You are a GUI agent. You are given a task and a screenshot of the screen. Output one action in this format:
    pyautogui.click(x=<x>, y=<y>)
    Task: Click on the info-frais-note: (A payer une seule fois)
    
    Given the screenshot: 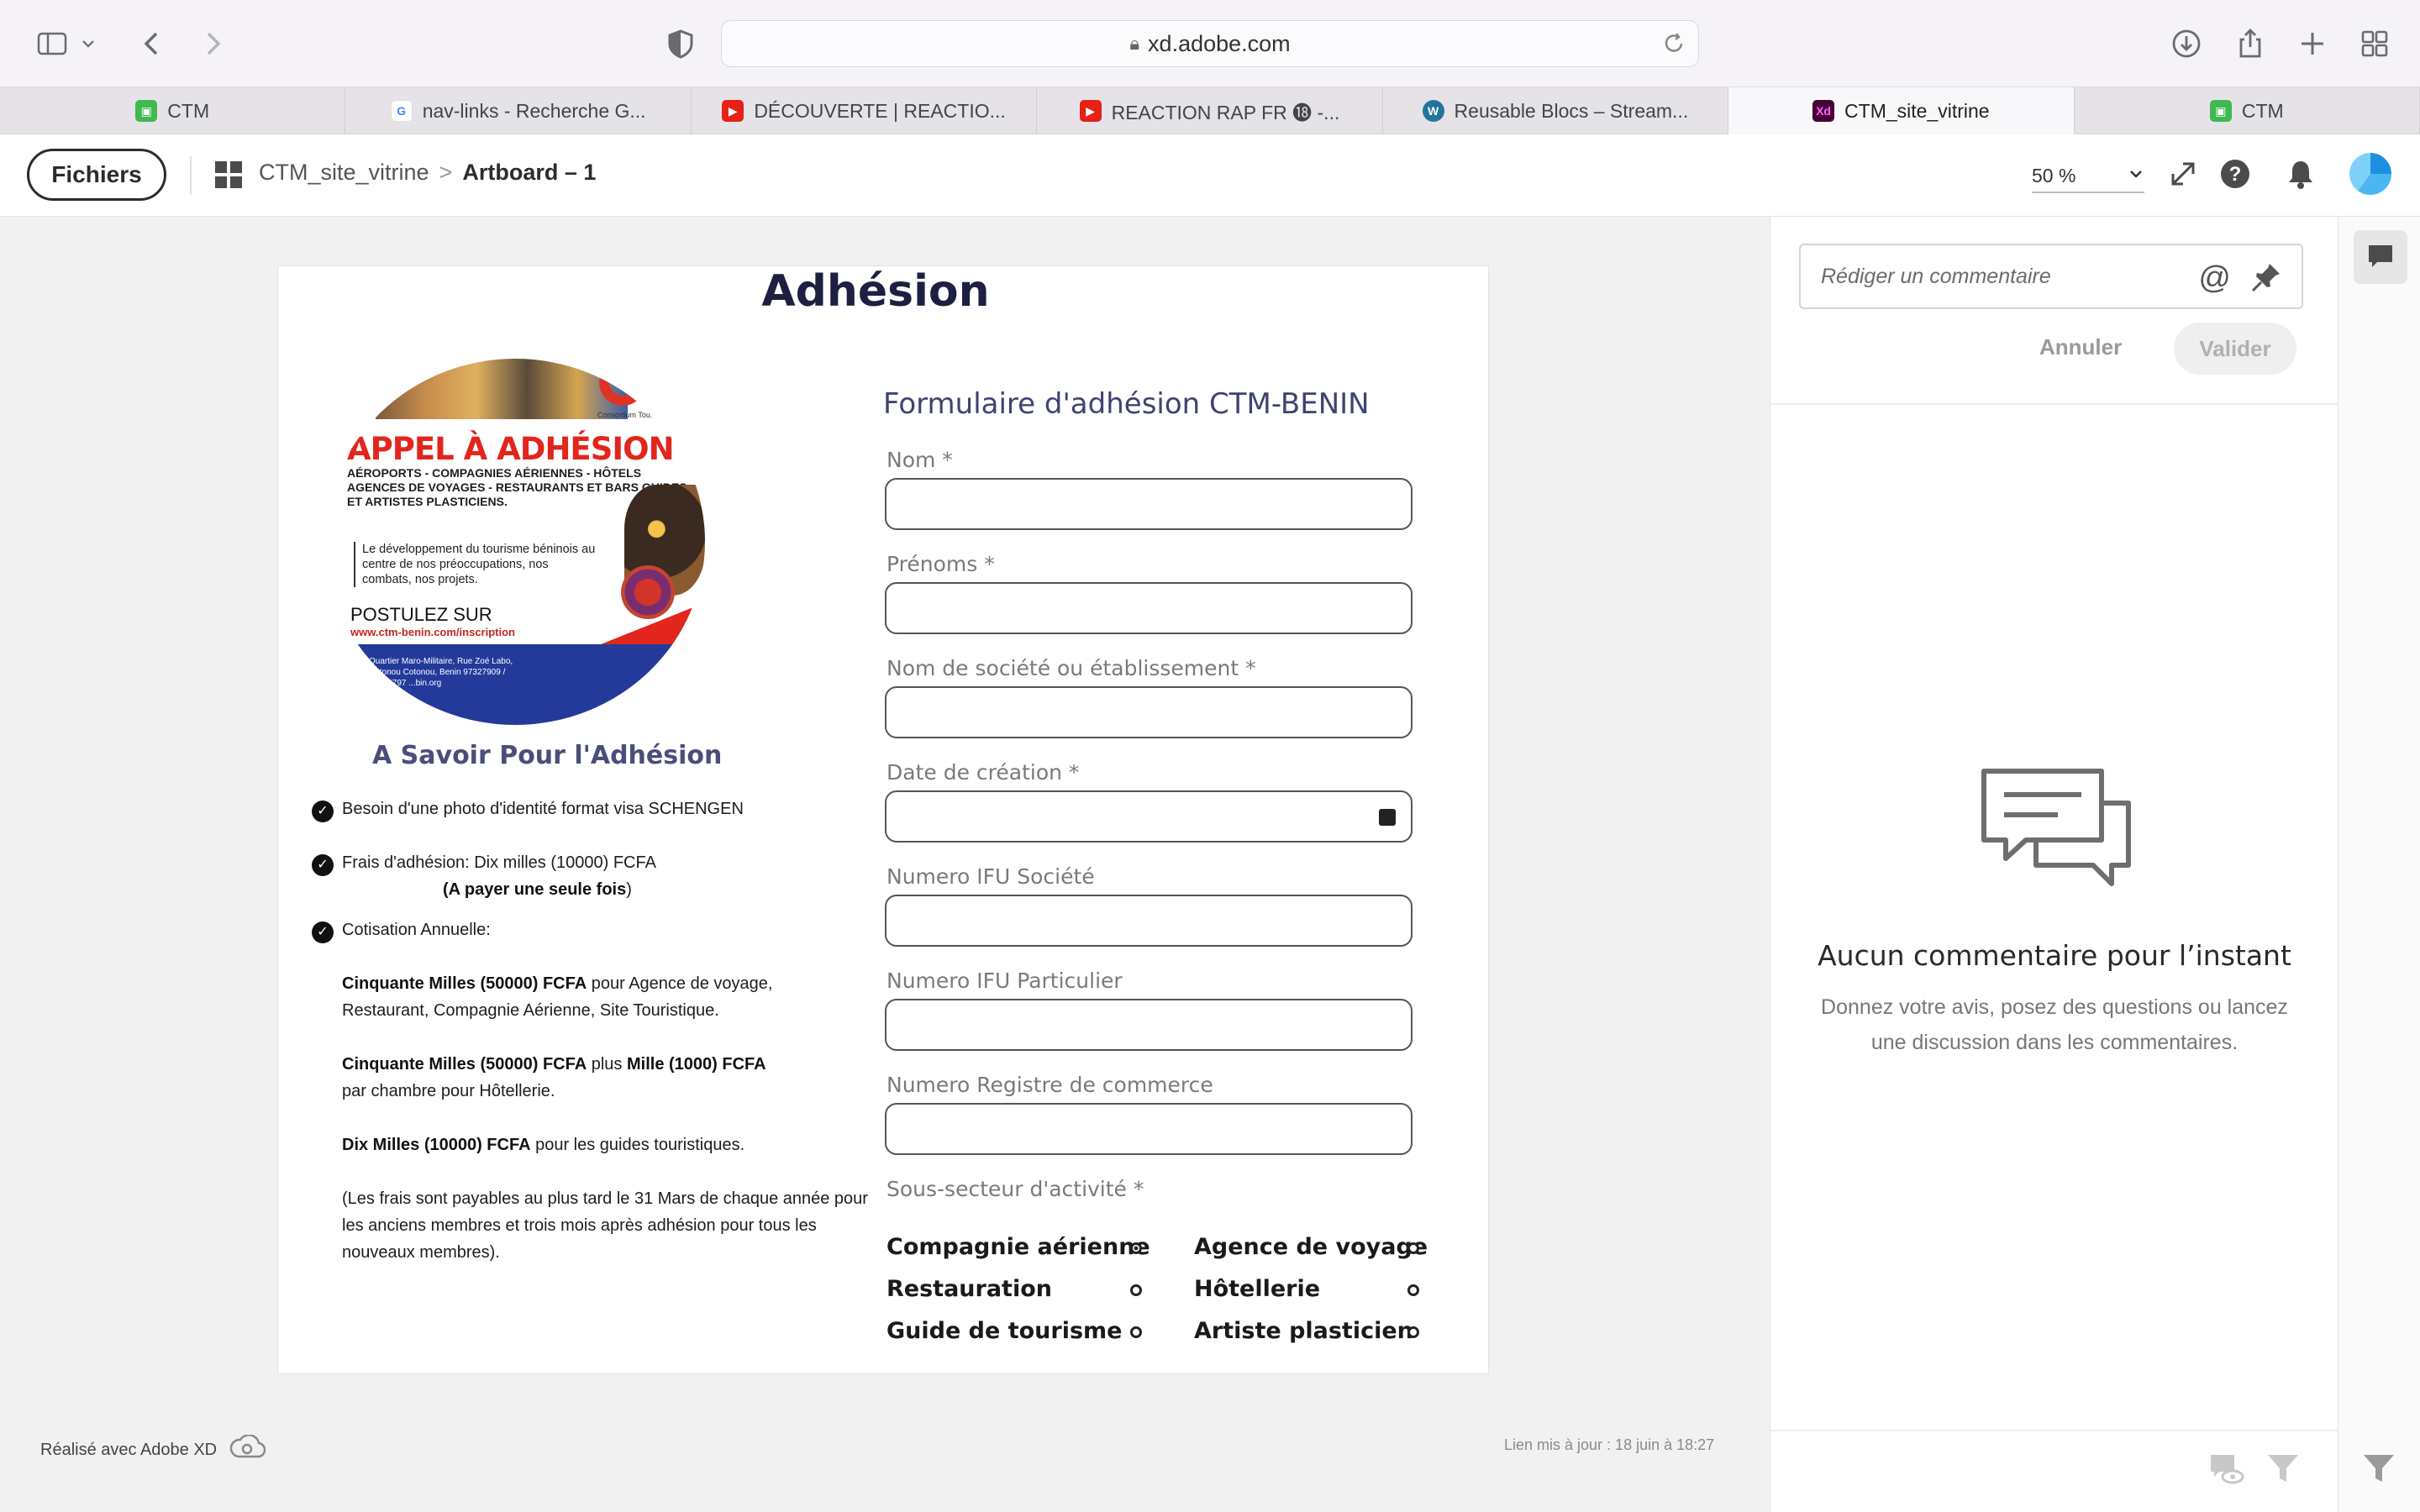 What is the action you would take?
    pyautogui.click(x=537, y=889)
    